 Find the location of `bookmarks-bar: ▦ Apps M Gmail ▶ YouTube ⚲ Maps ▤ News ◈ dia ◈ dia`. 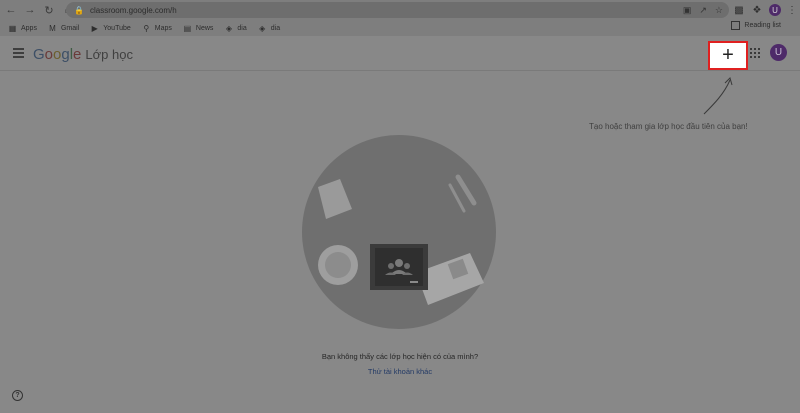

bookmarks-bar: ▦ Apps M Gmail ▶ YouTube ⚲ Maps ▤ News ◈ dia ◈ dia is located at coordinates (400, 28).